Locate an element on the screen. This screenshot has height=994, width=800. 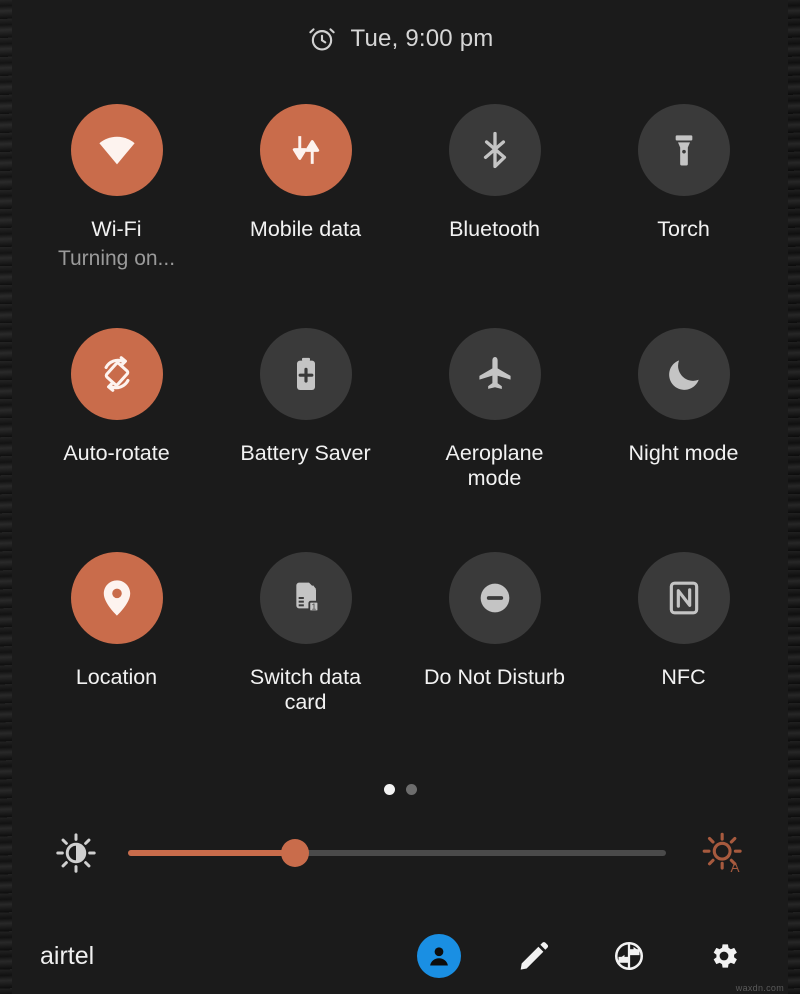
user-button is located at coordinates (439, 956).